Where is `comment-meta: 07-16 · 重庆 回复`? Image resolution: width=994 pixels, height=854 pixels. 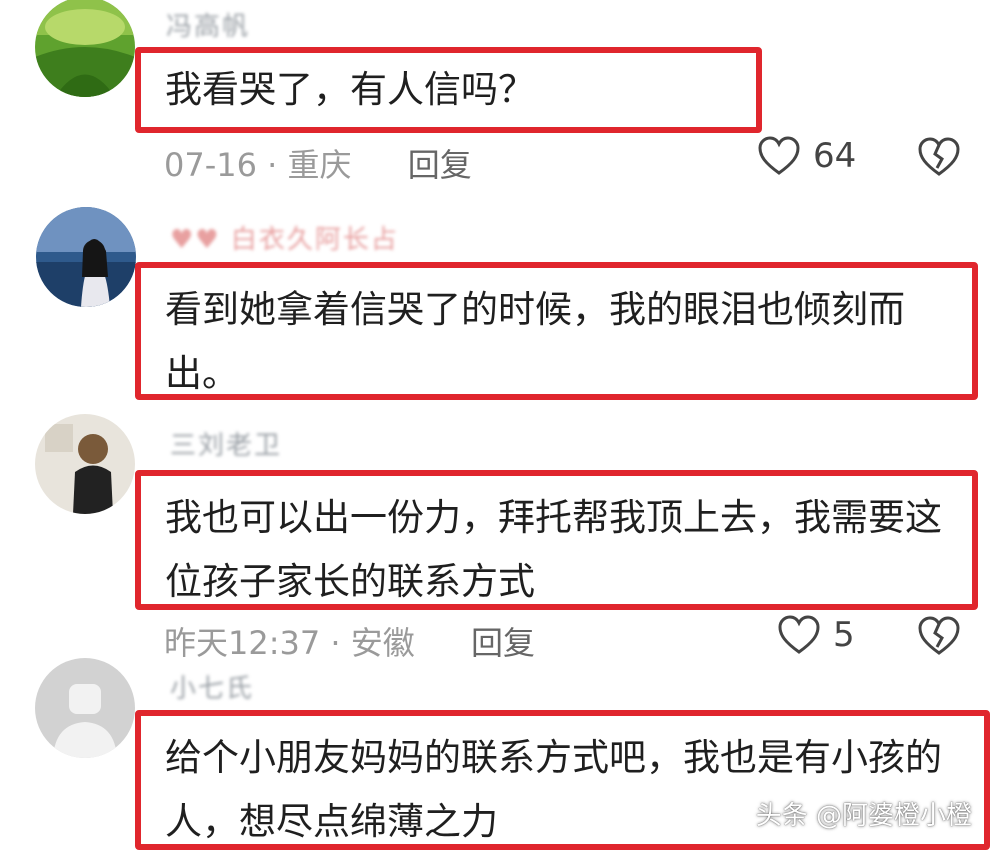 comment-meta: 07-16 · 重庆 回复 is located at coordinates (318, 163).